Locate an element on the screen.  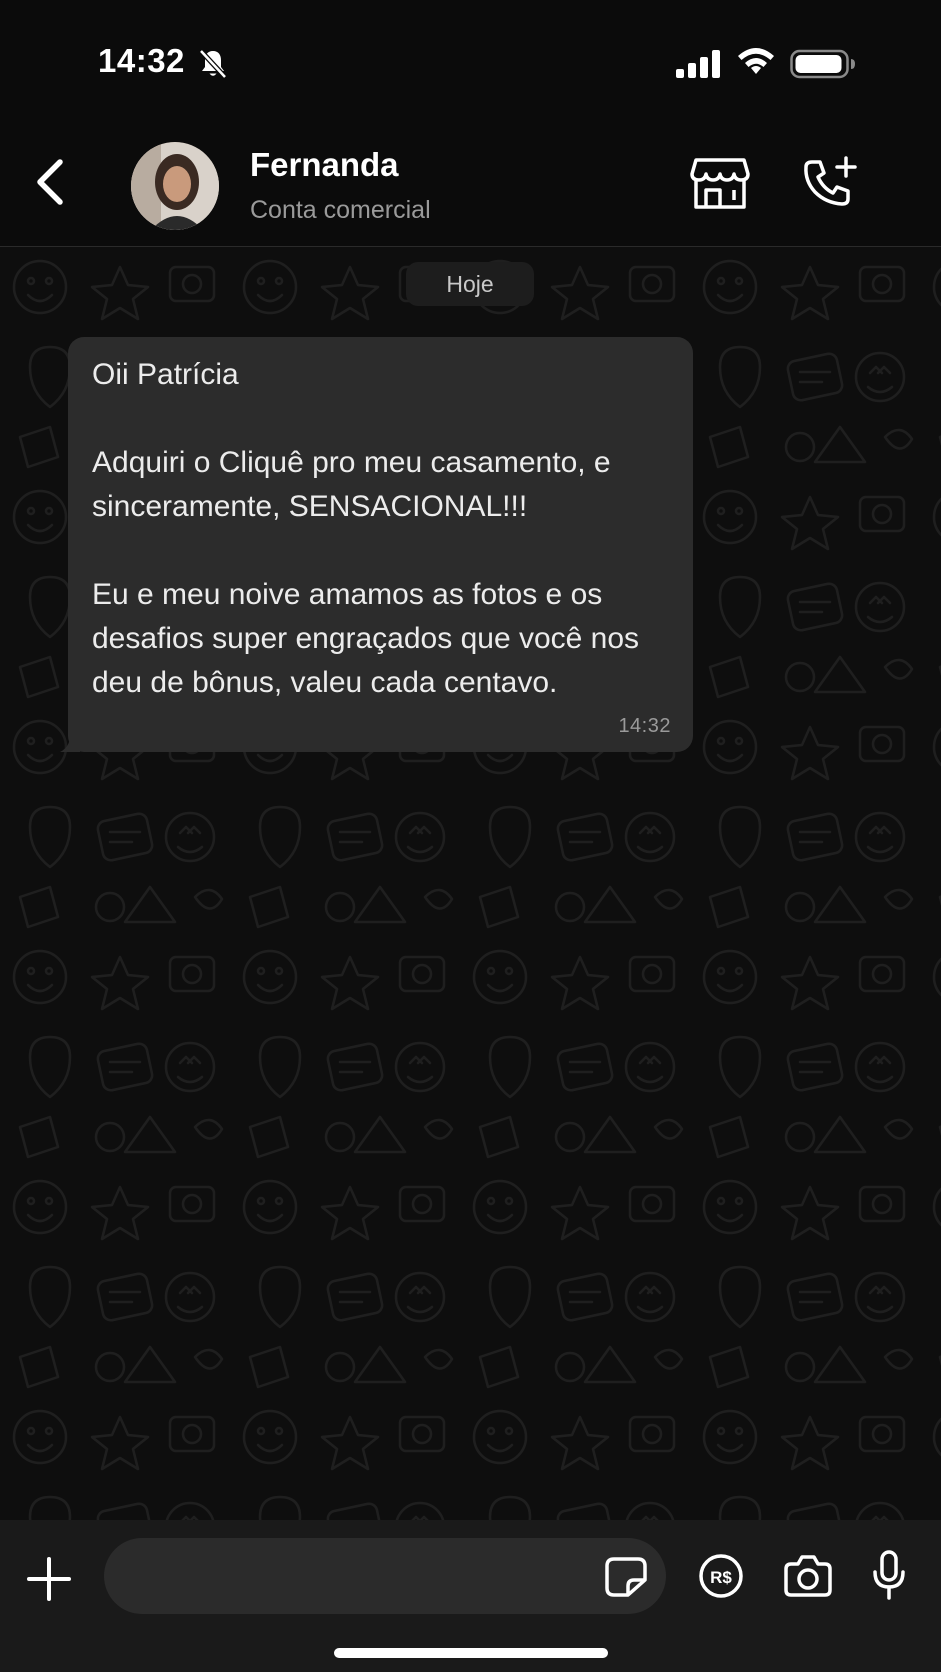
avatar is located at coordinates (175, 186).